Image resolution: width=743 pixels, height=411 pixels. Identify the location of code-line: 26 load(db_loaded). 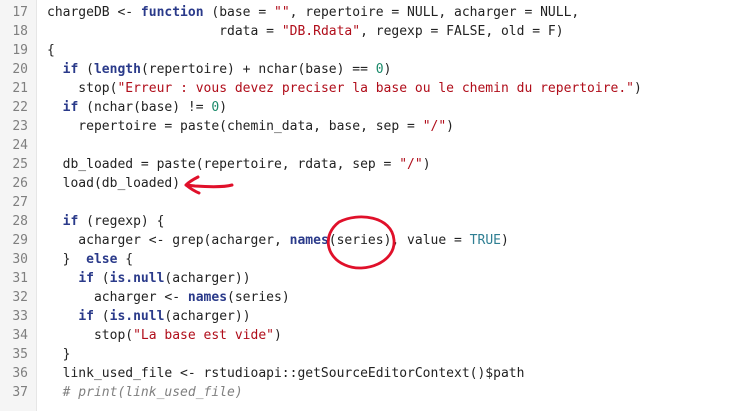
(371, 183).